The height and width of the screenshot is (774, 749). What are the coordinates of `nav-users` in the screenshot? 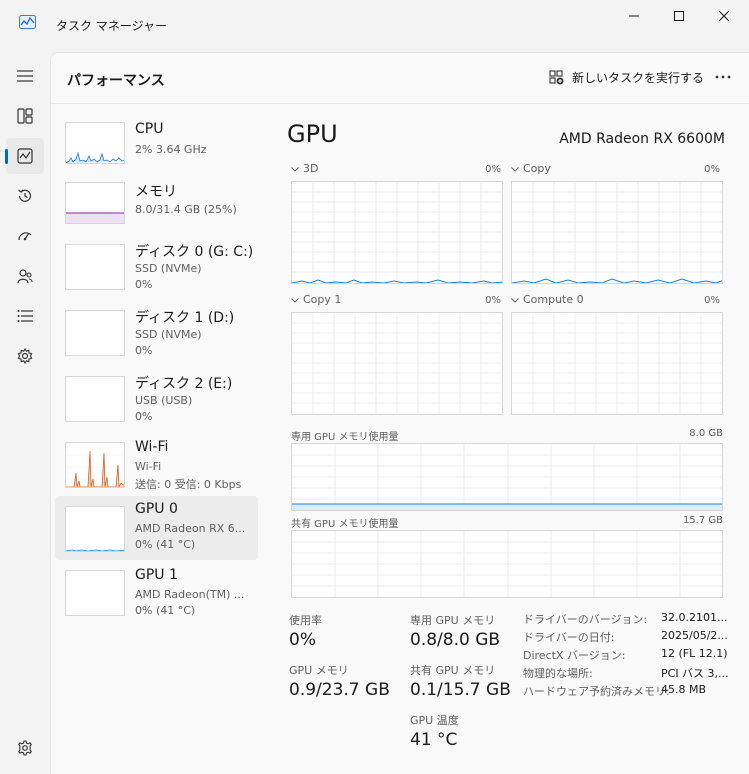 It's located at (25, 276).